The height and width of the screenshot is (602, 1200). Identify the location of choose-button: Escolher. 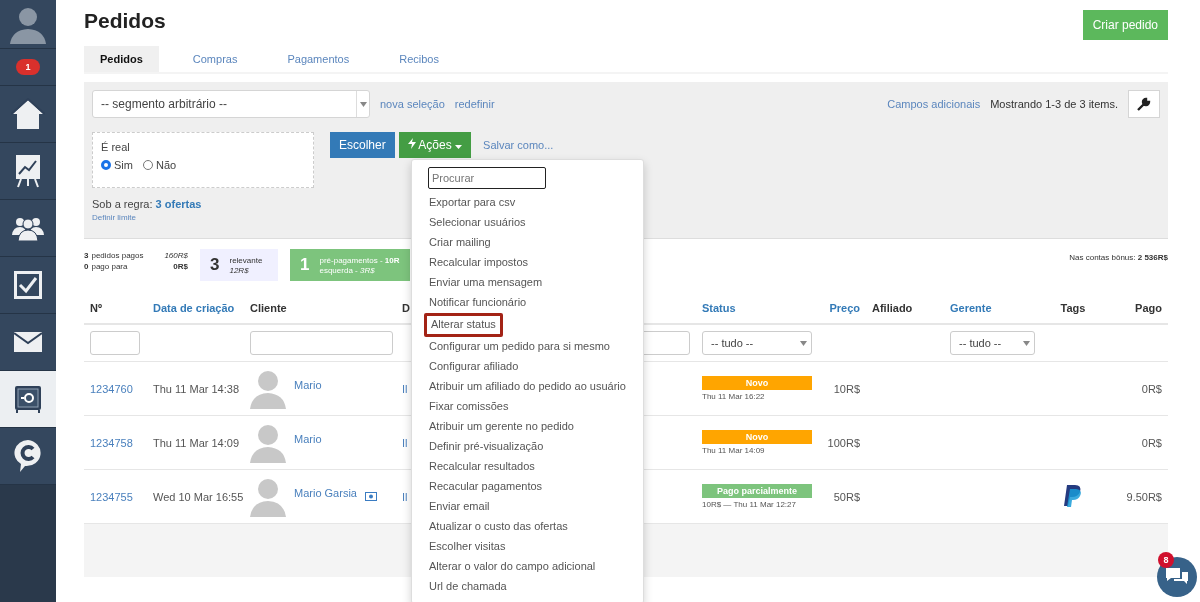
(362, 145).